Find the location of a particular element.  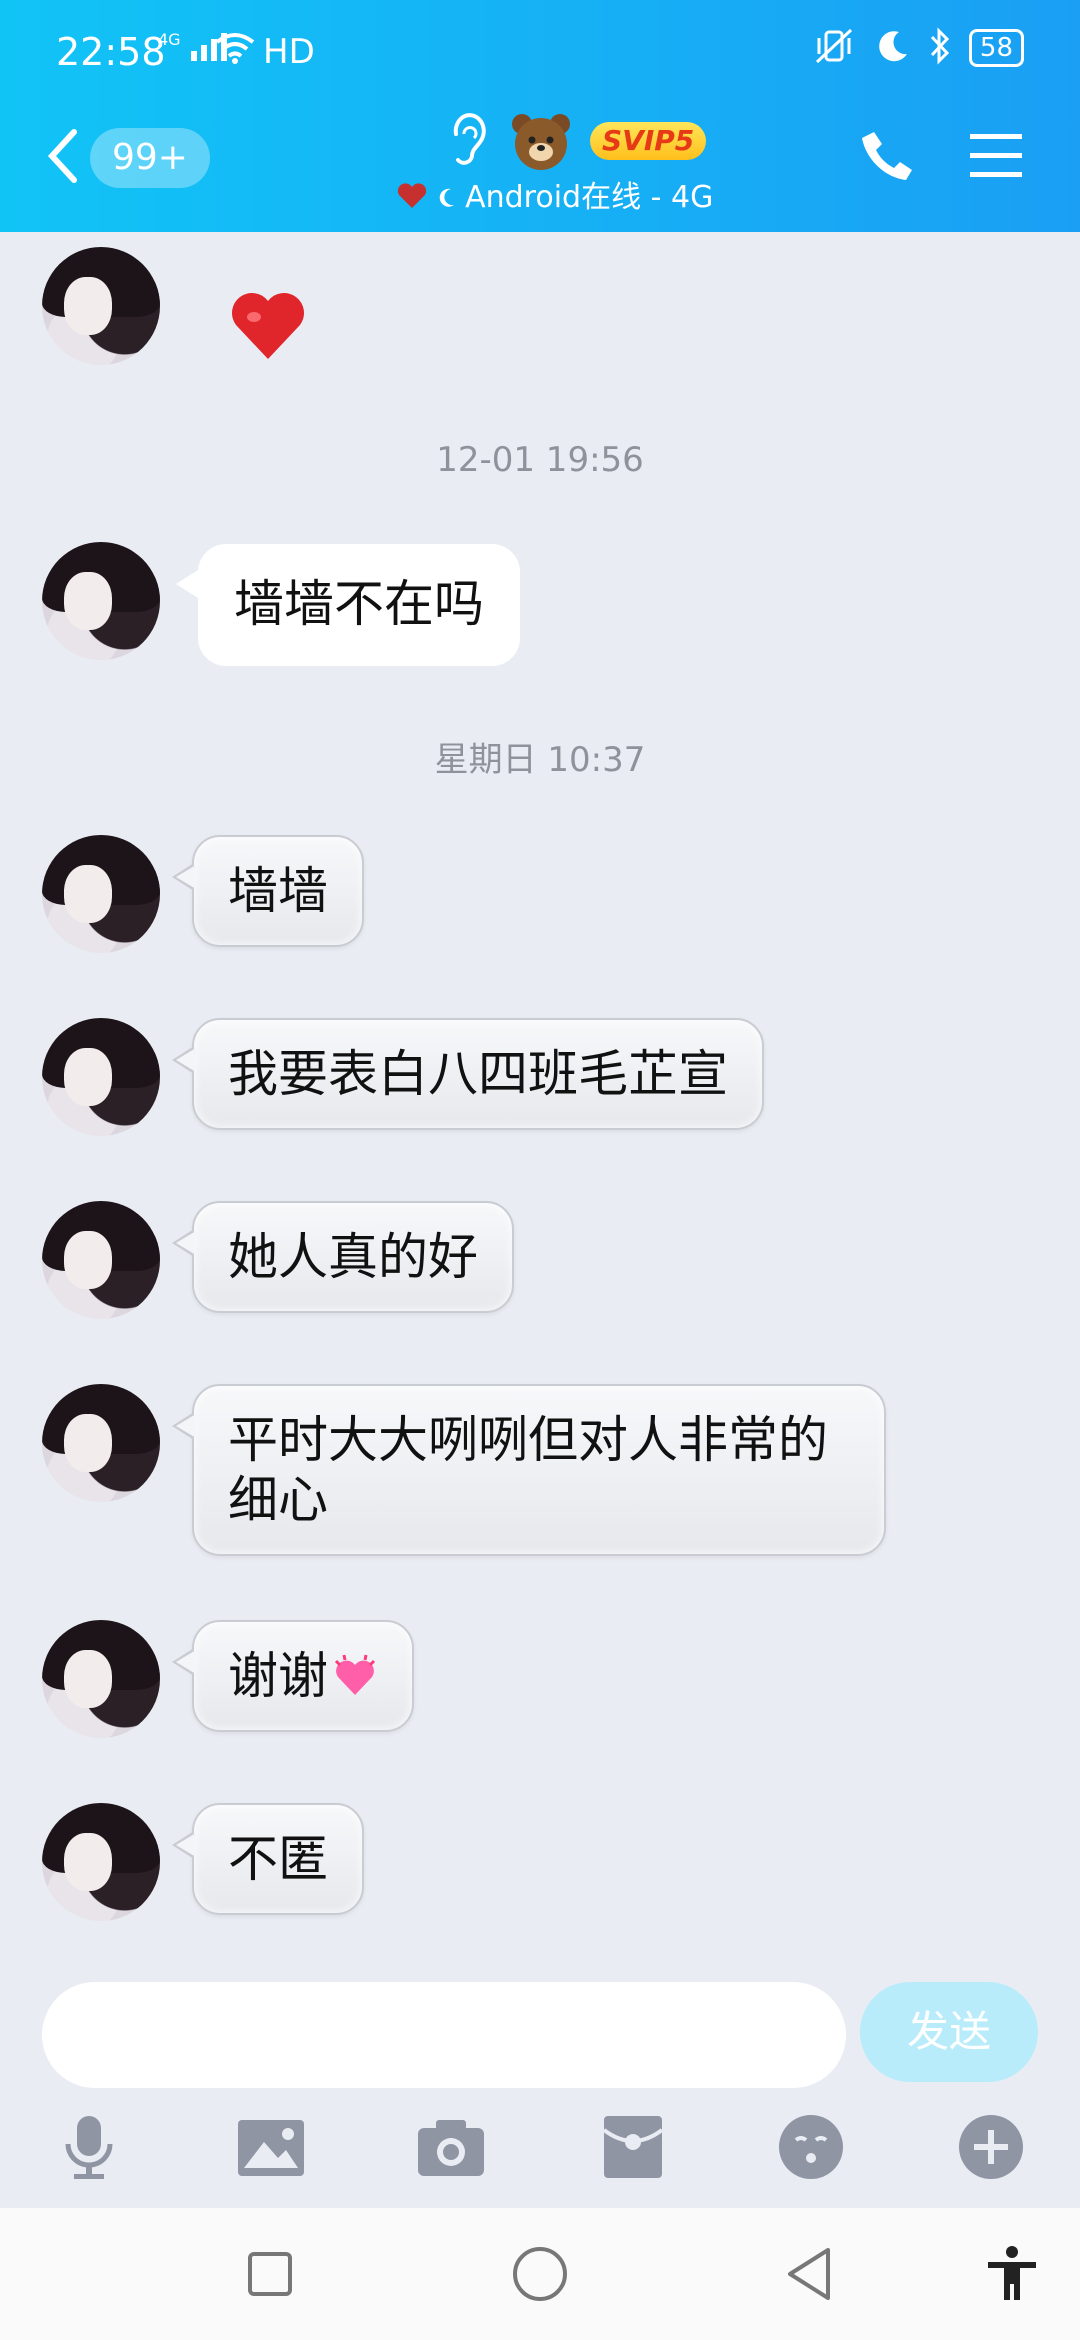

red-envelope-icon is located at coordinates (633, 2147).